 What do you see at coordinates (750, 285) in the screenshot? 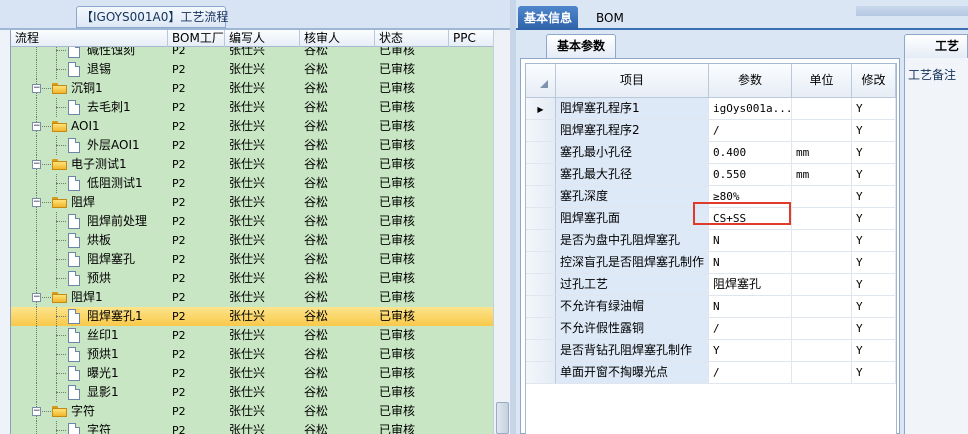
I see `param-cell-param: 阻焊塞孔` at bounding box center [750, 285].